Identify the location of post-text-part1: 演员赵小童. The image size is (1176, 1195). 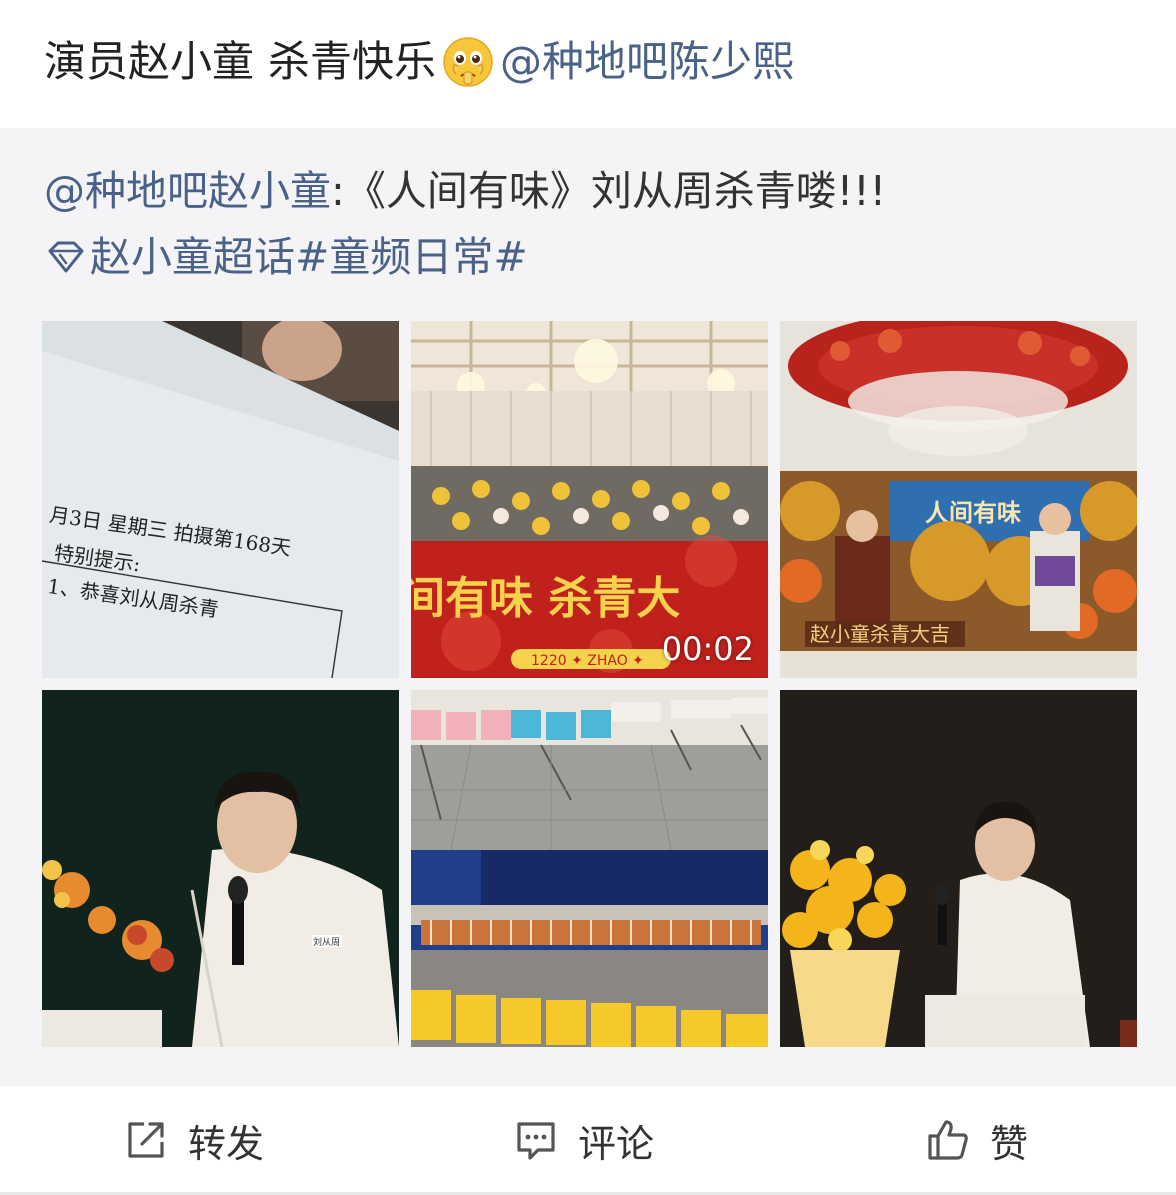
(149, 61).